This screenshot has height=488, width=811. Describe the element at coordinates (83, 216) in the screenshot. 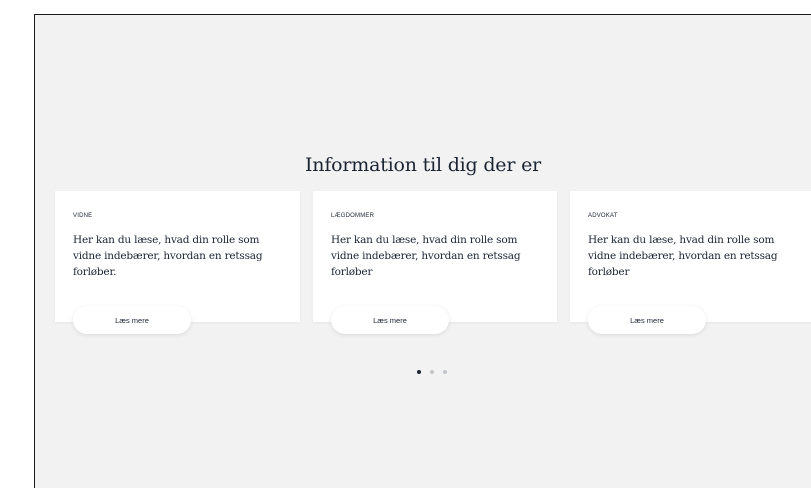

I see `card-kicker: VIDNE` at that location.